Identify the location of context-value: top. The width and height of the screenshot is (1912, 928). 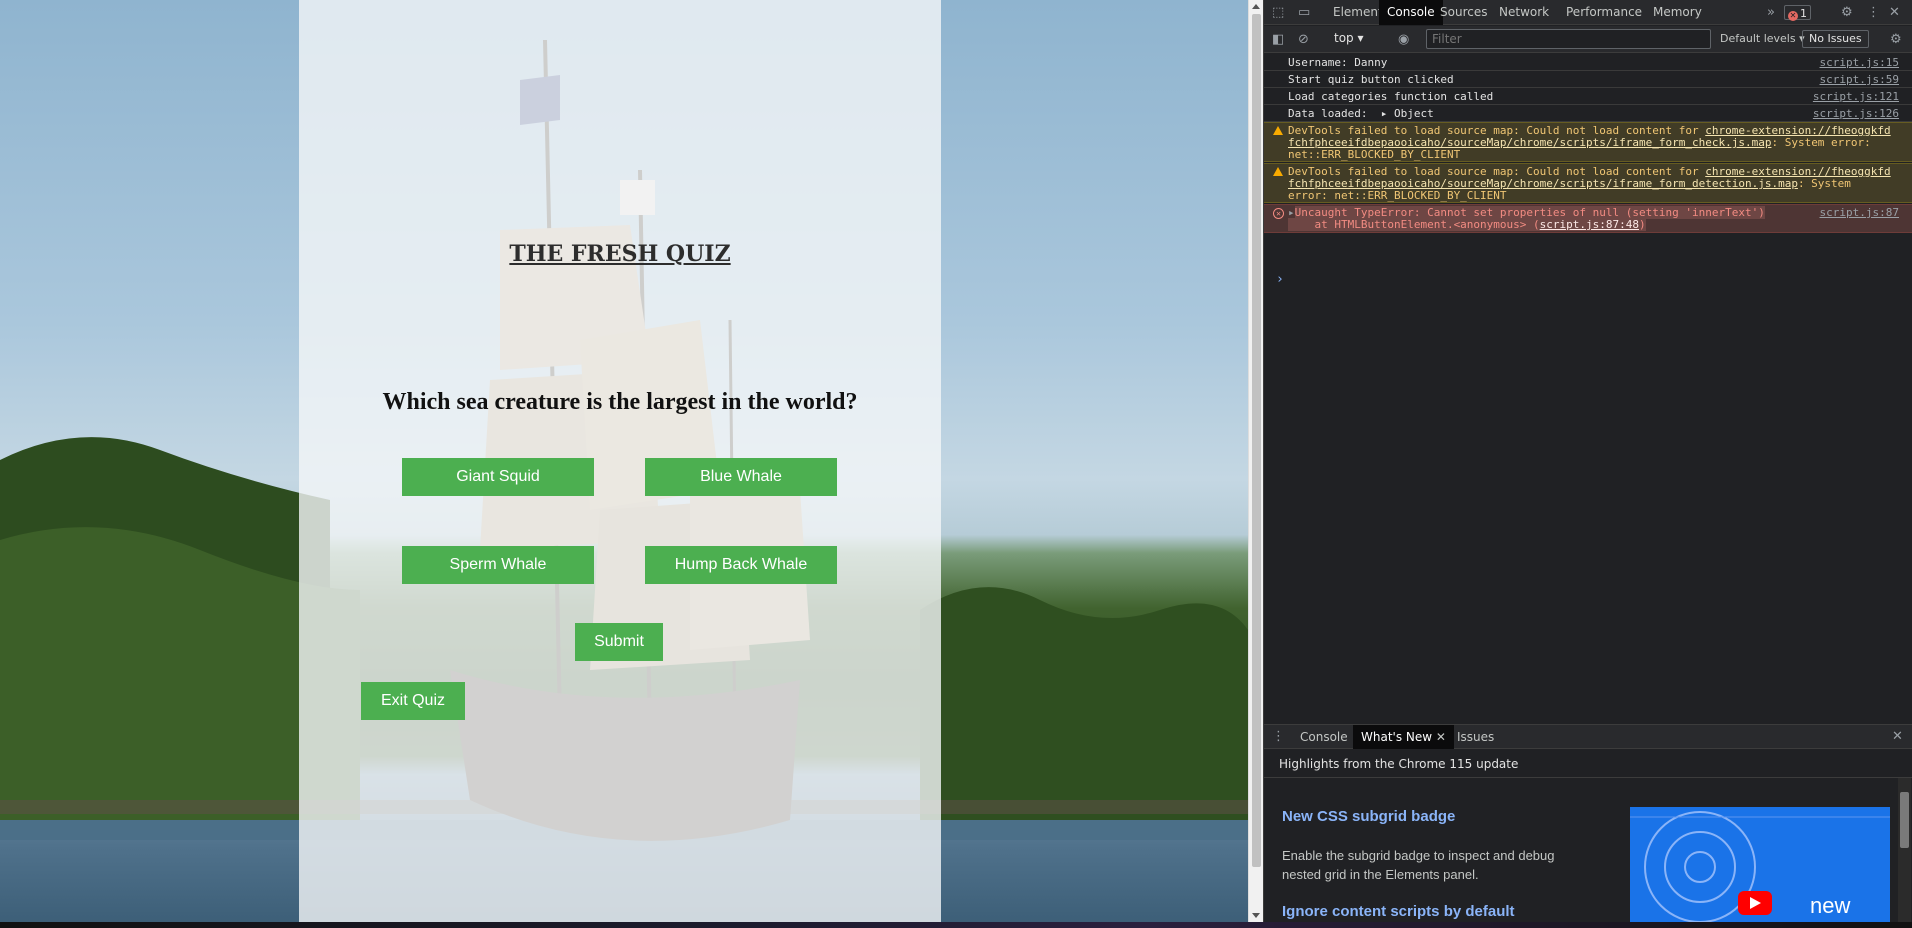
(1344, 38).